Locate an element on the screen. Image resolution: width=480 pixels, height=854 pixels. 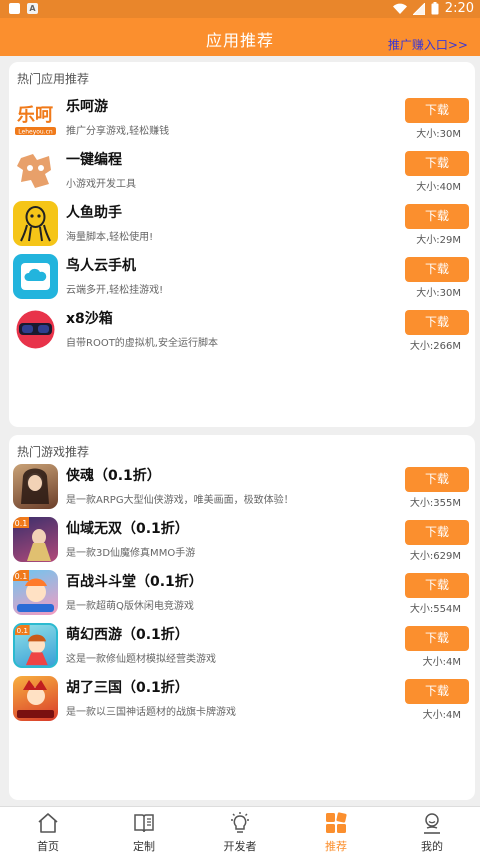
xianyu-game-icon: 0.1 is located at coordinates (35, 539).